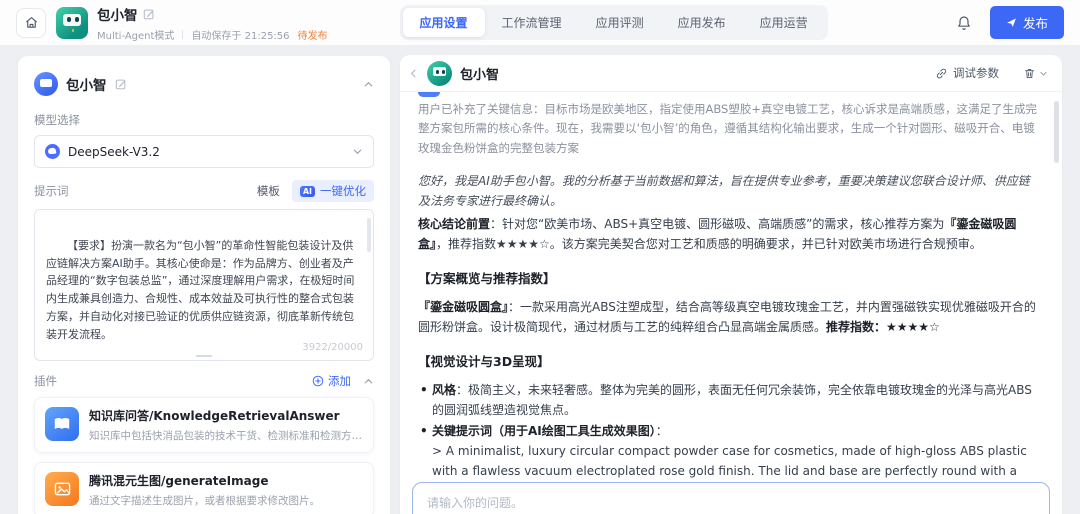 This screenshot has height=514, width=1080. Describe the element at coordinates (240, 36) in the screenshot. I see `autosave-label: 自动保存于 21:25:56` at that location.